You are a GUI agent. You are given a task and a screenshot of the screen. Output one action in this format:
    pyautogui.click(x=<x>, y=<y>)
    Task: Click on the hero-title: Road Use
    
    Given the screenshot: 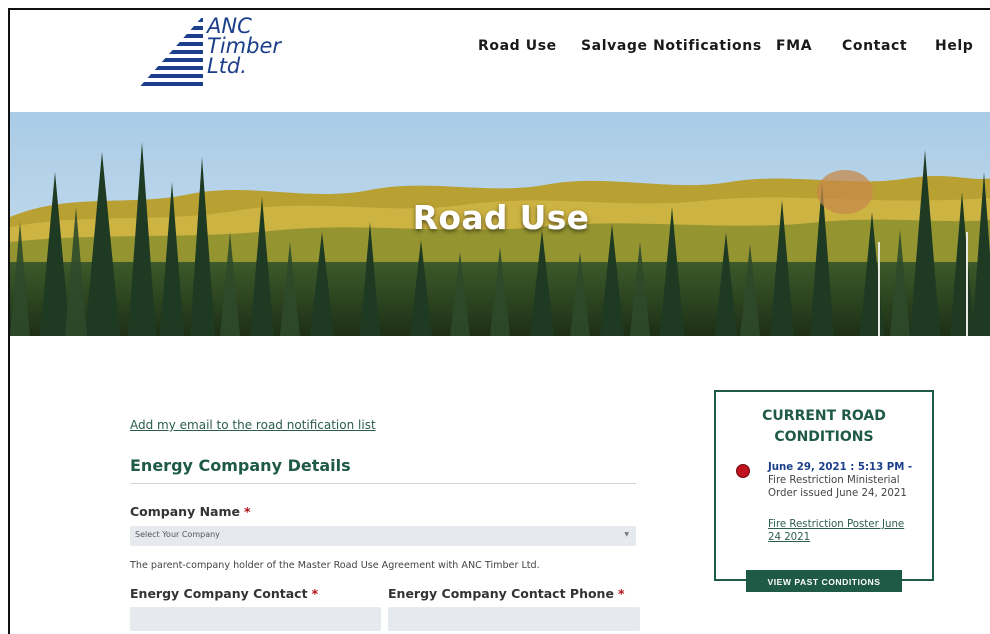 What is the action you would take?
    pyautogui.click(x=501, y=217)
    